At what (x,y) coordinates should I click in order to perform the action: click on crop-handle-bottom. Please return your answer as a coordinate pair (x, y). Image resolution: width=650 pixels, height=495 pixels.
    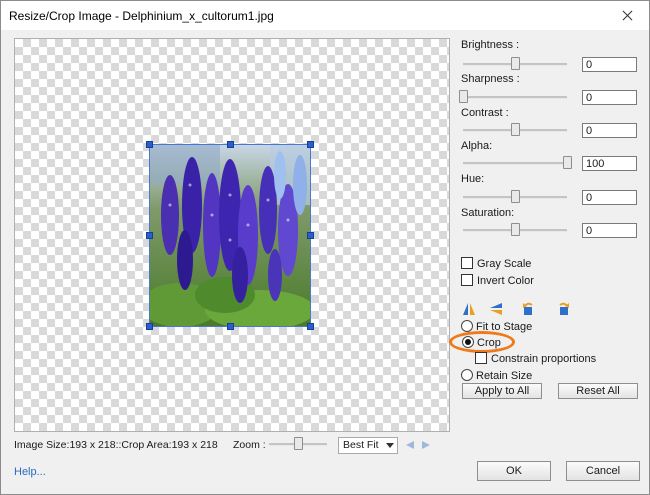
    Looking at the image, I should click on (230, 326).